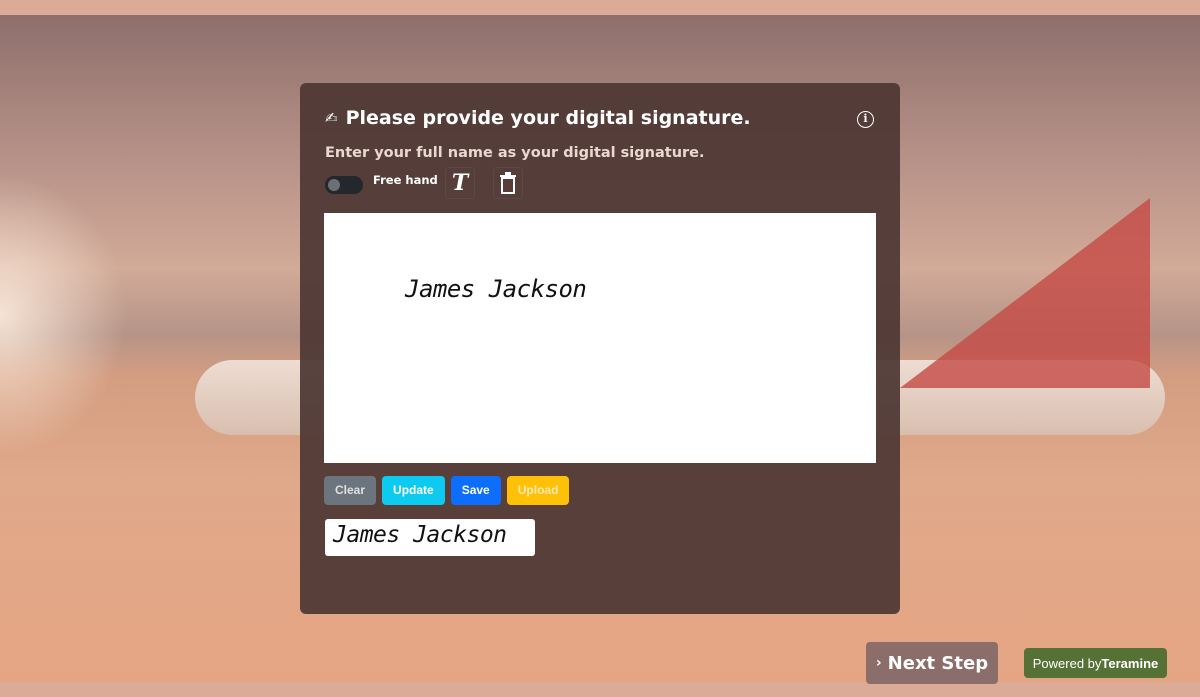 The image size is (1200, 697). I want to click on powered-by-label: Powered by, so click(1067, 663).